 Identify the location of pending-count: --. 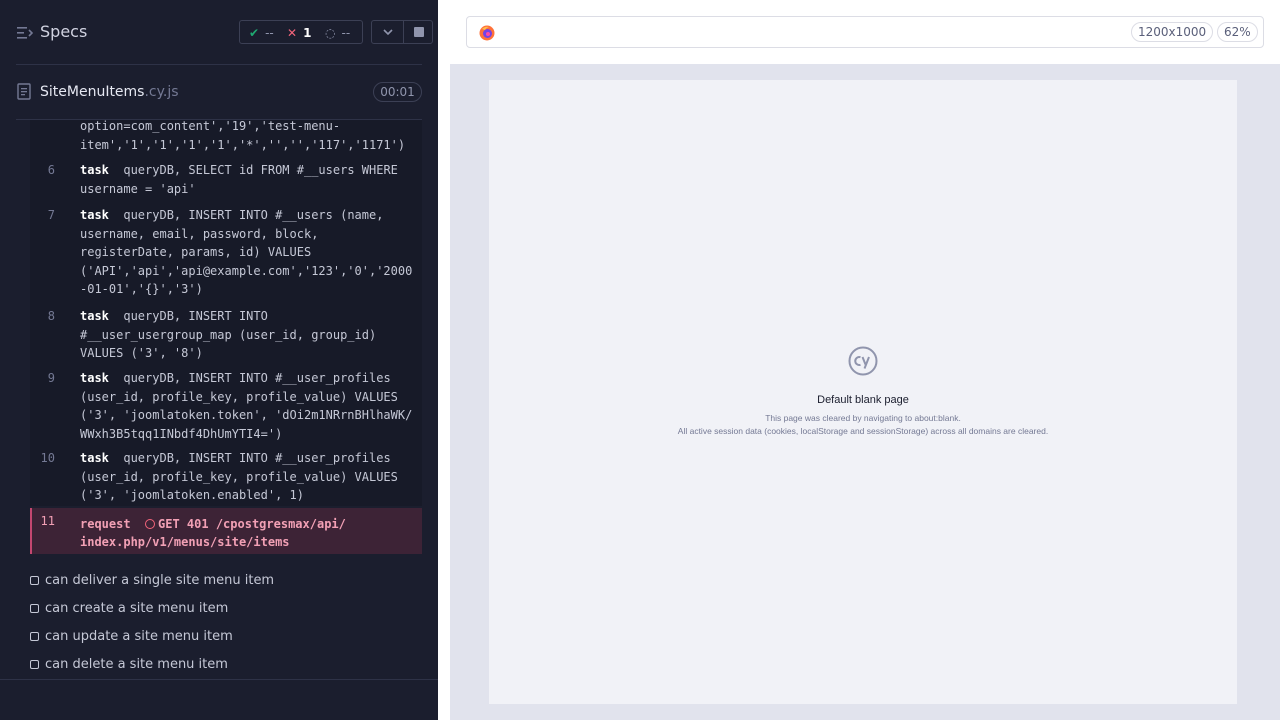
(346, 33).